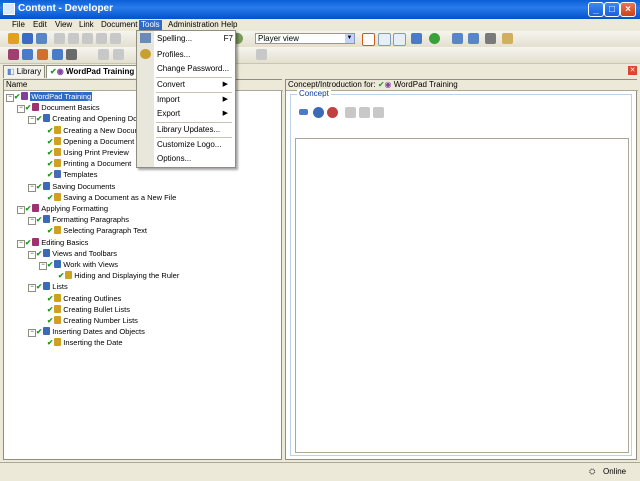  I want to click on tree-node-label: Creating and Opening Doc, so click(97, 119).